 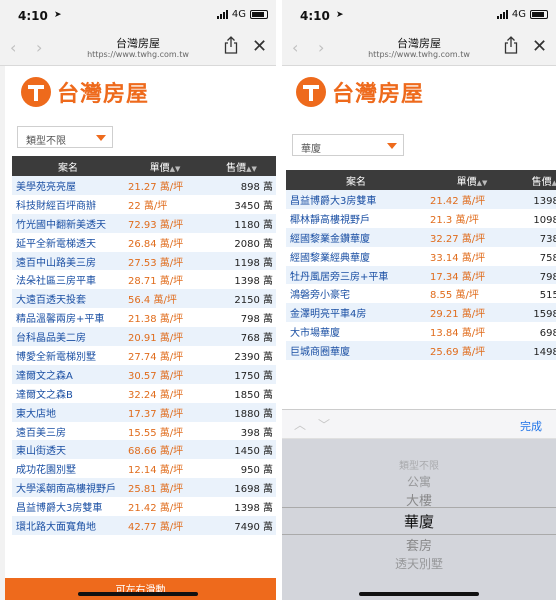 I want to click on listing-name: 延平全新電梯透天, so click(x=68, y=242).